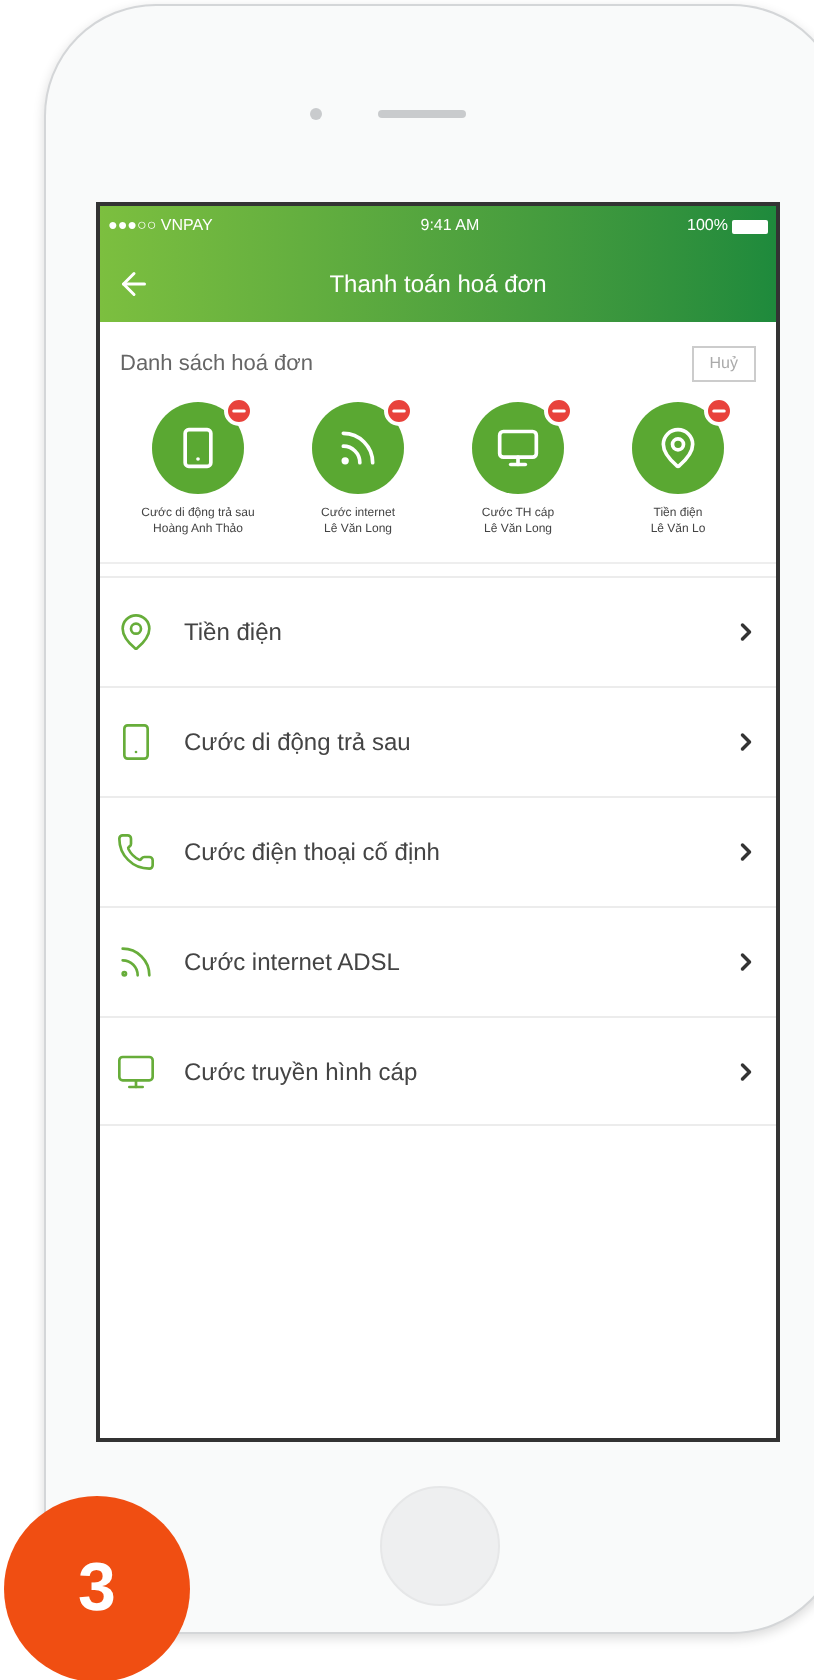  I want to click on service-row: Cước di động trả sau, so click(438, 741).